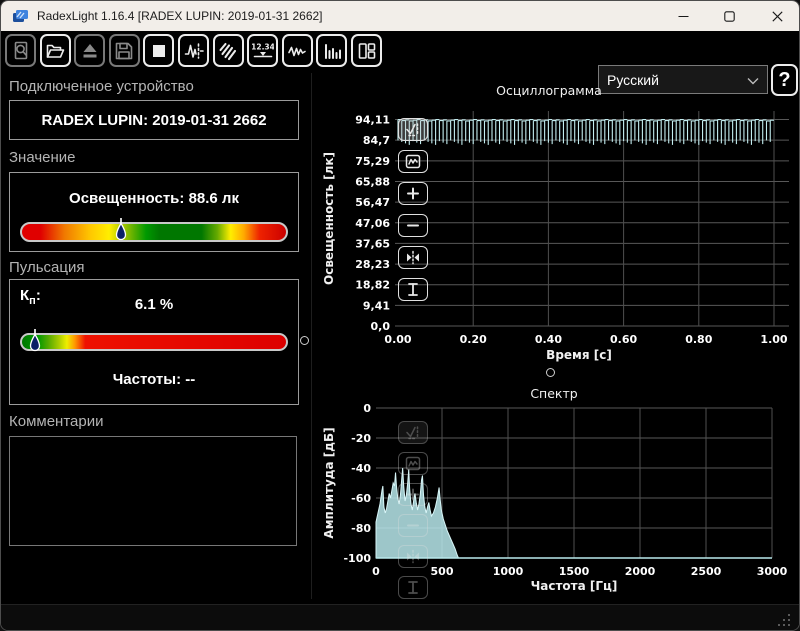 The width and height of the screenshot is (800, 631). I want to click on numeric-display-button: 12.34, so click(263, 50).